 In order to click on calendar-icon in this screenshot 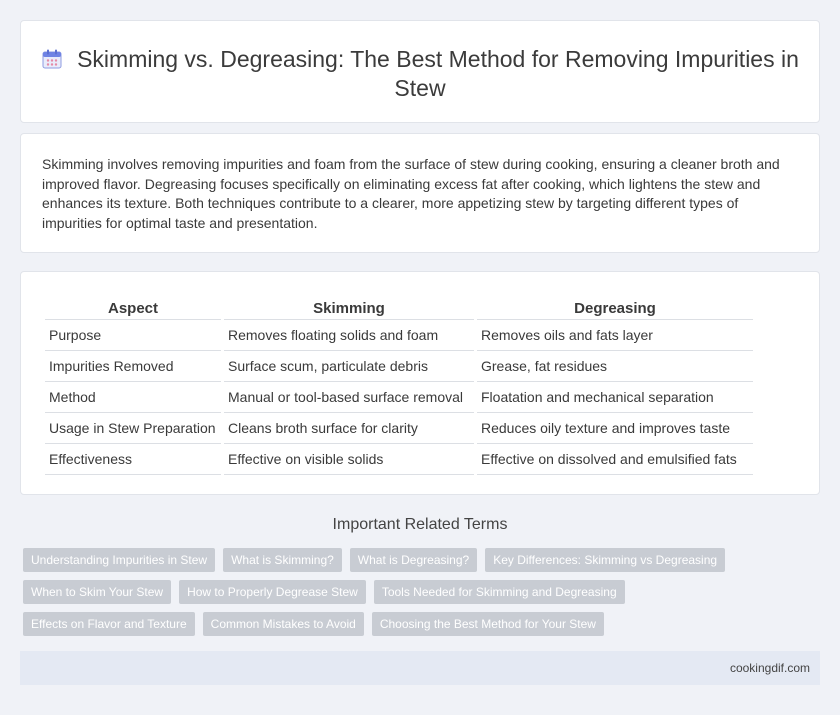, I will do `click(52, 59)`.